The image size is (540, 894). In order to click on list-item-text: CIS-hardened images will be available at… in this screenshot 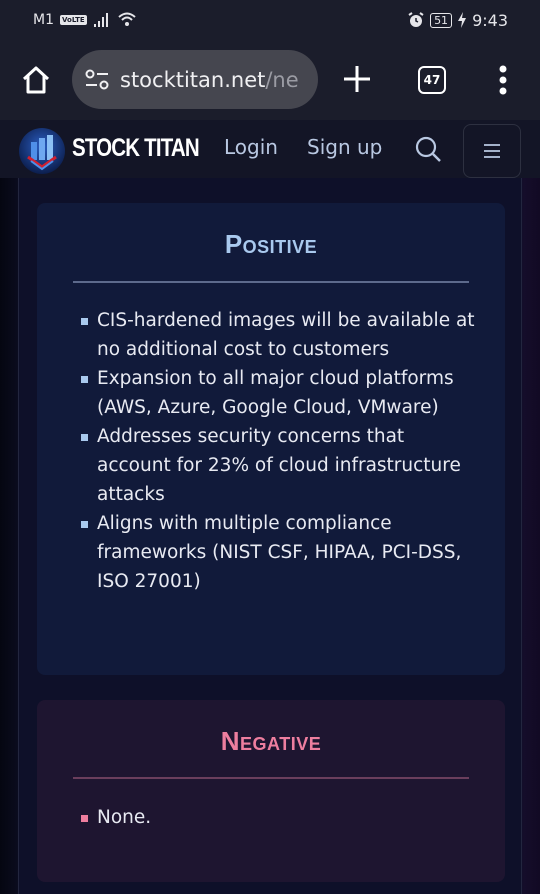, I will do `click(286, 335)`.